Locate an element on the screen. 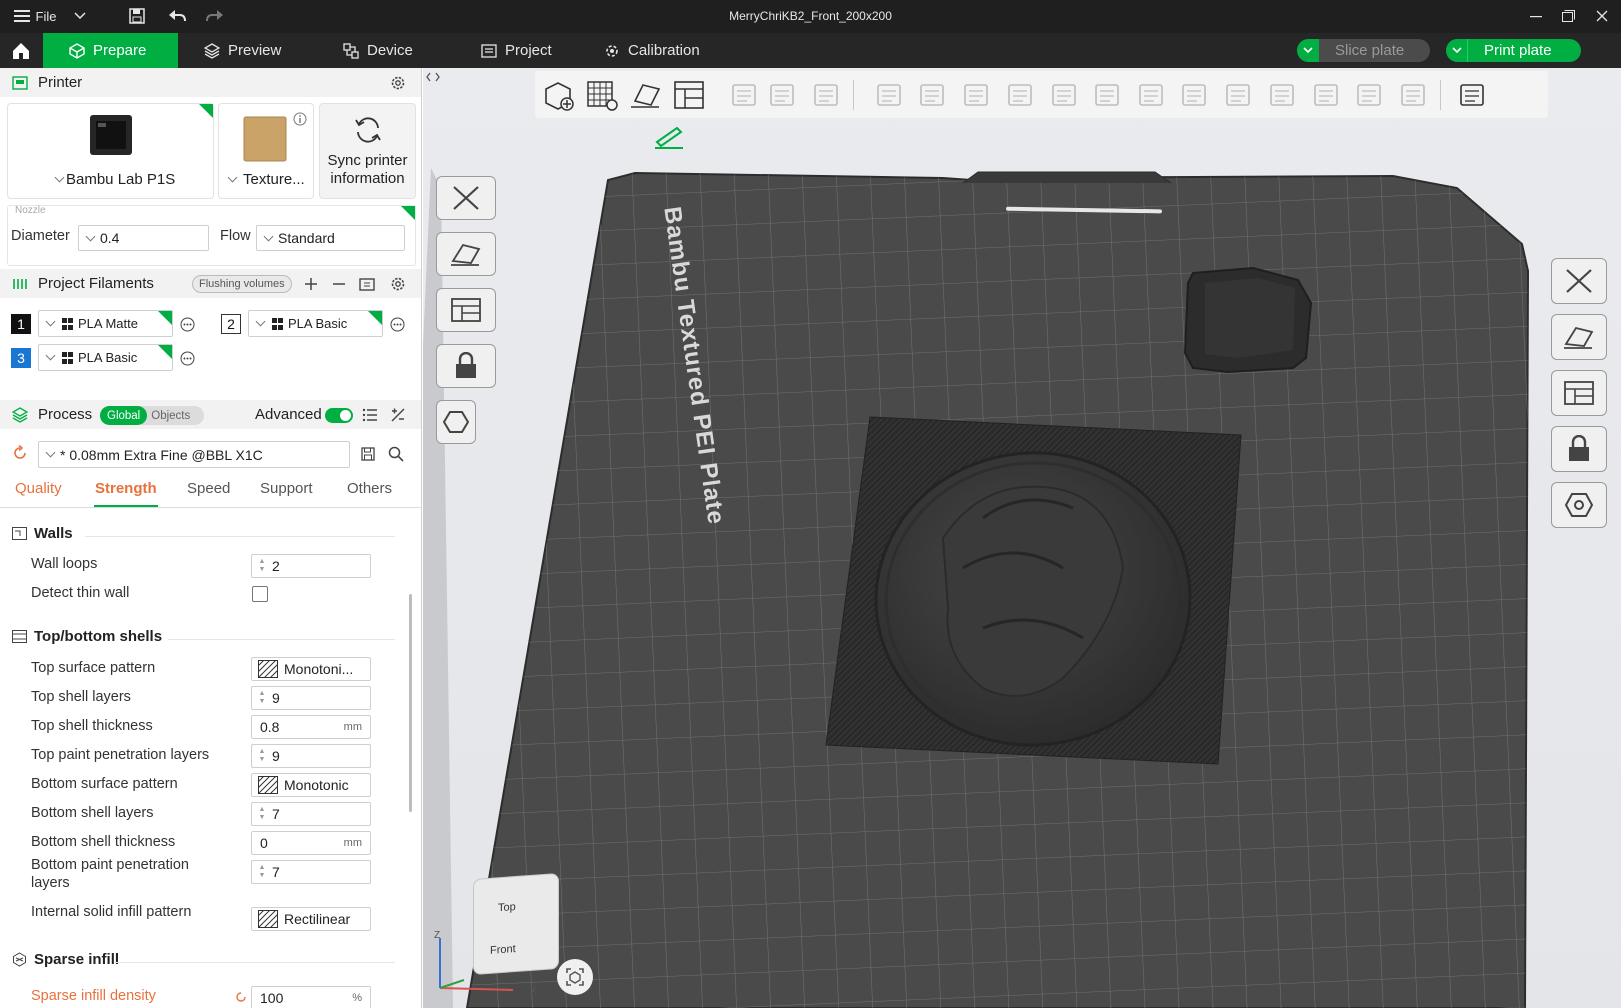 The width and height of the screenshot is (1621, 1008). home-button is located at coordinates (21, 50).